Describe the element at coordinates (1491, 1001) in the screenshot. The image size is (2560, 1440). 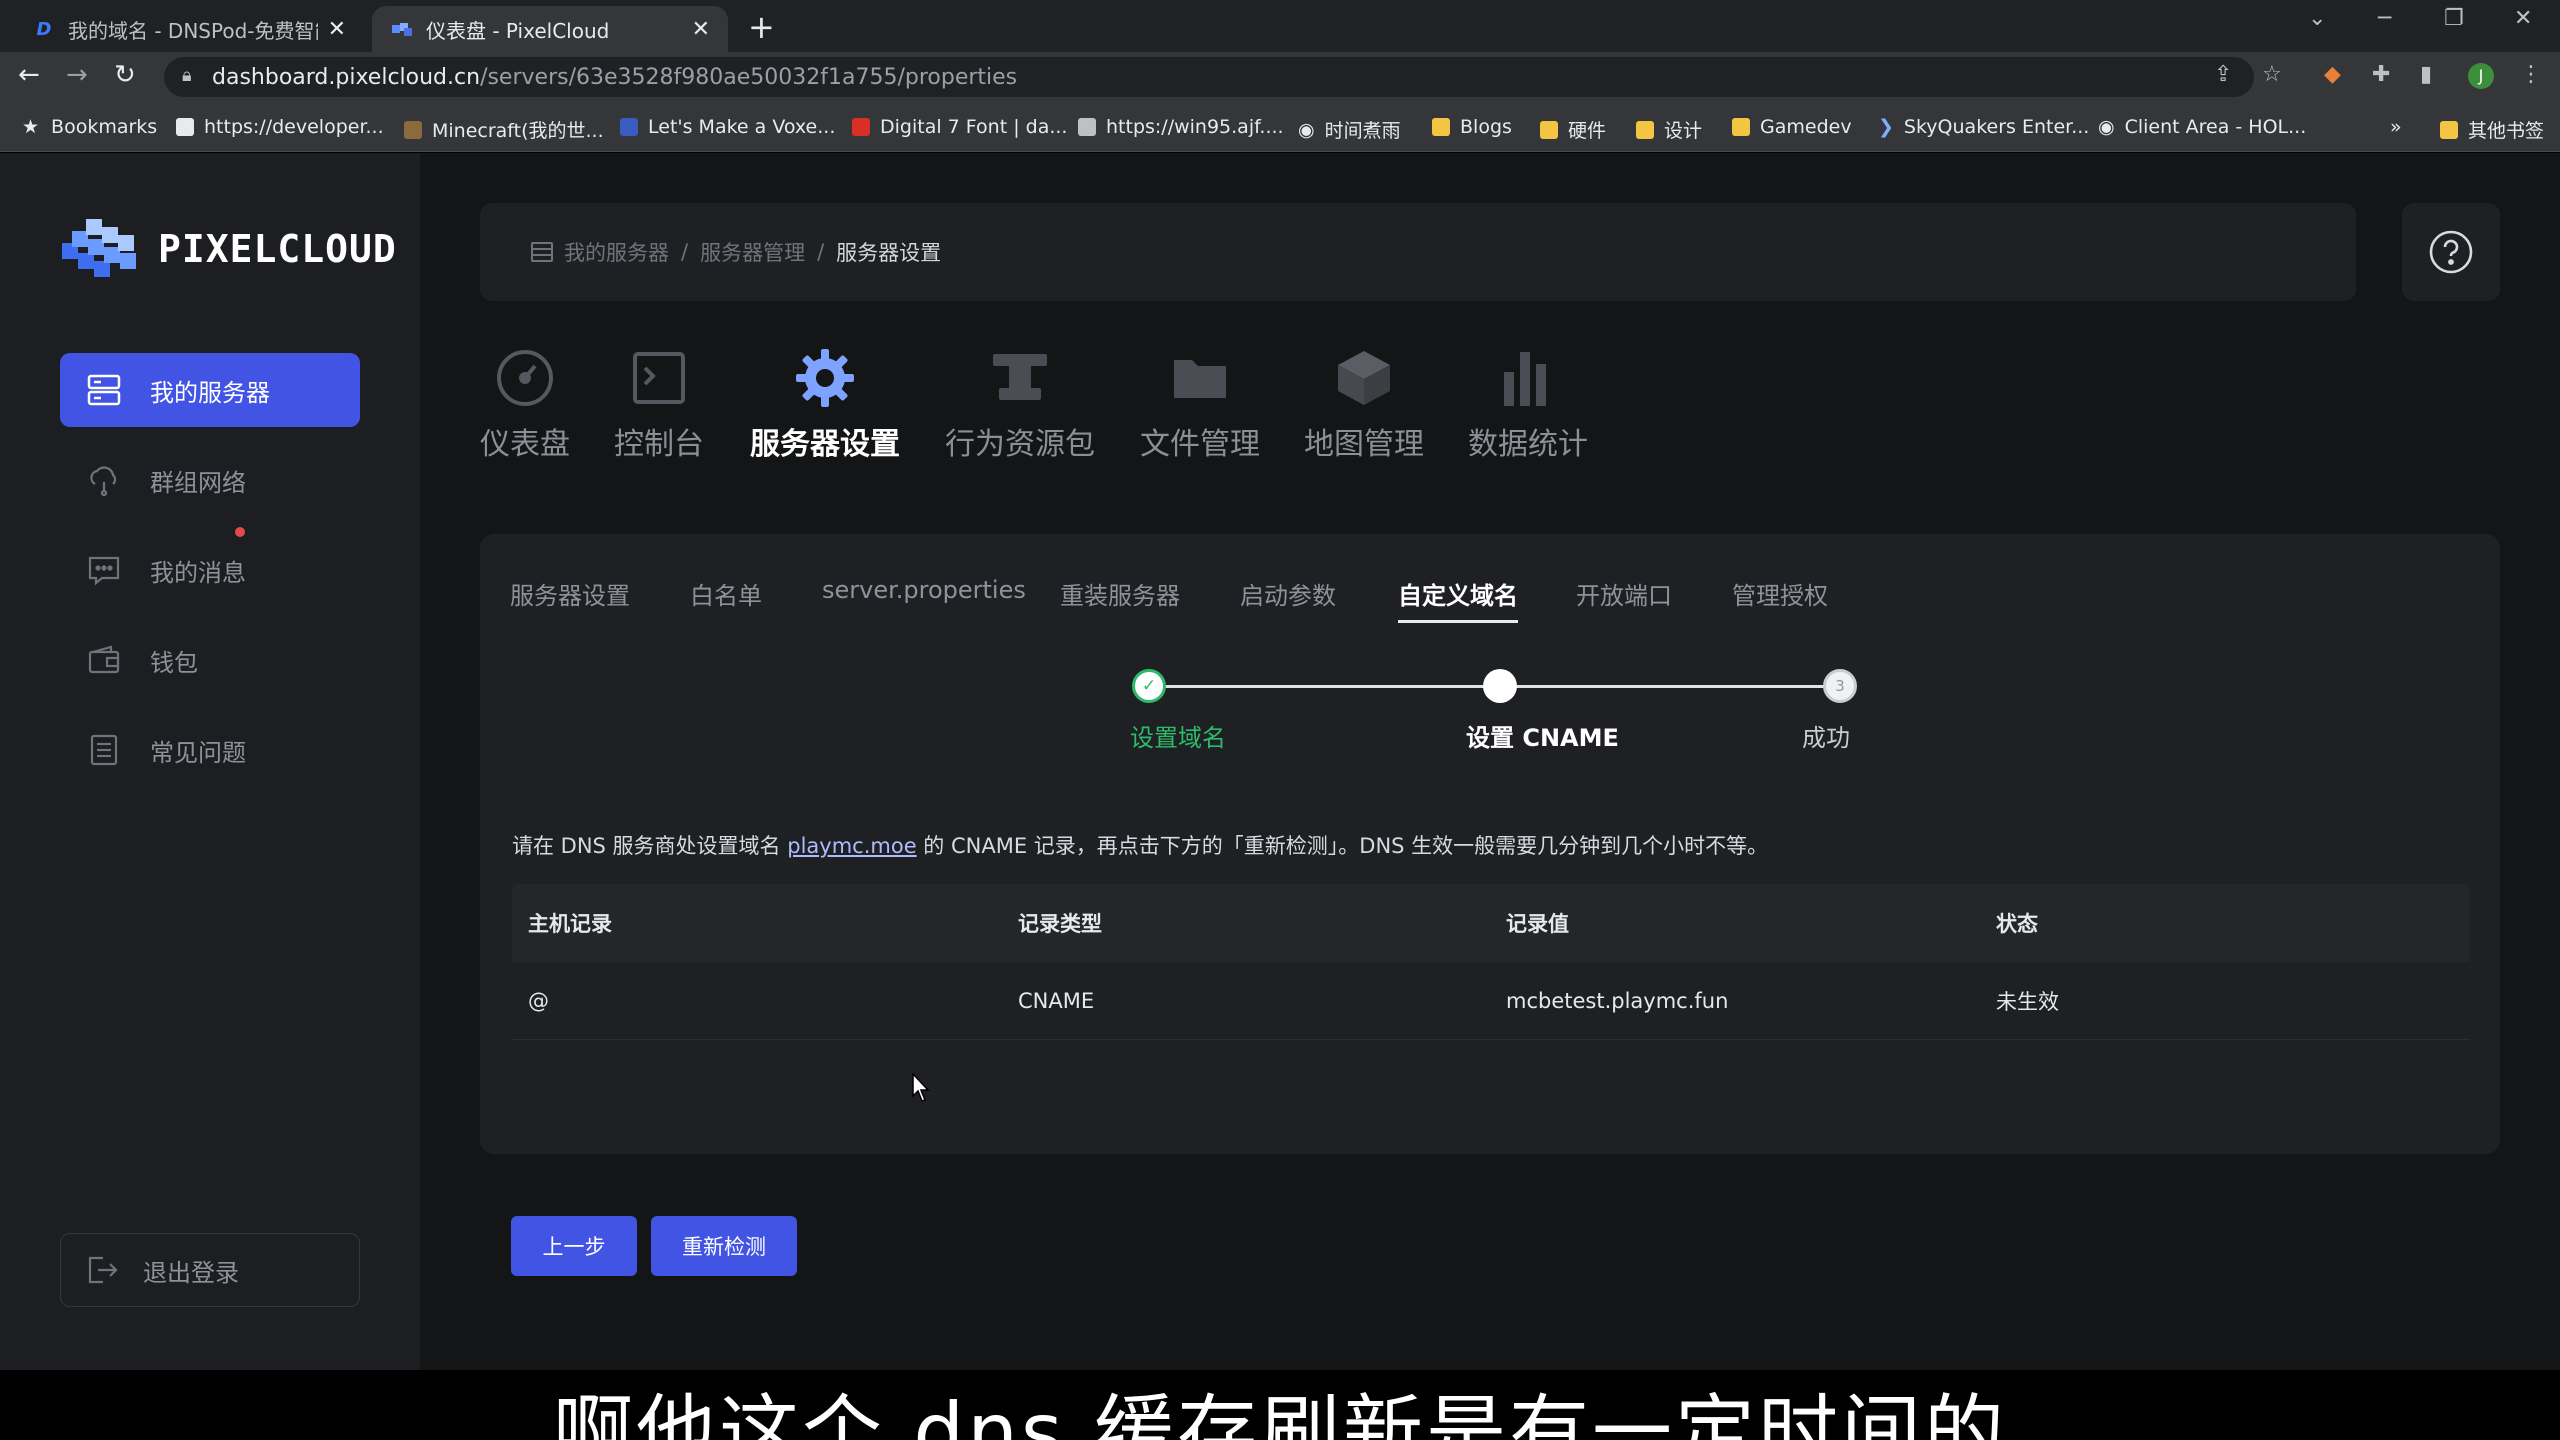
I see `table-row: @ CNAME mcbetest.playmc.fun 未生效` at that location.